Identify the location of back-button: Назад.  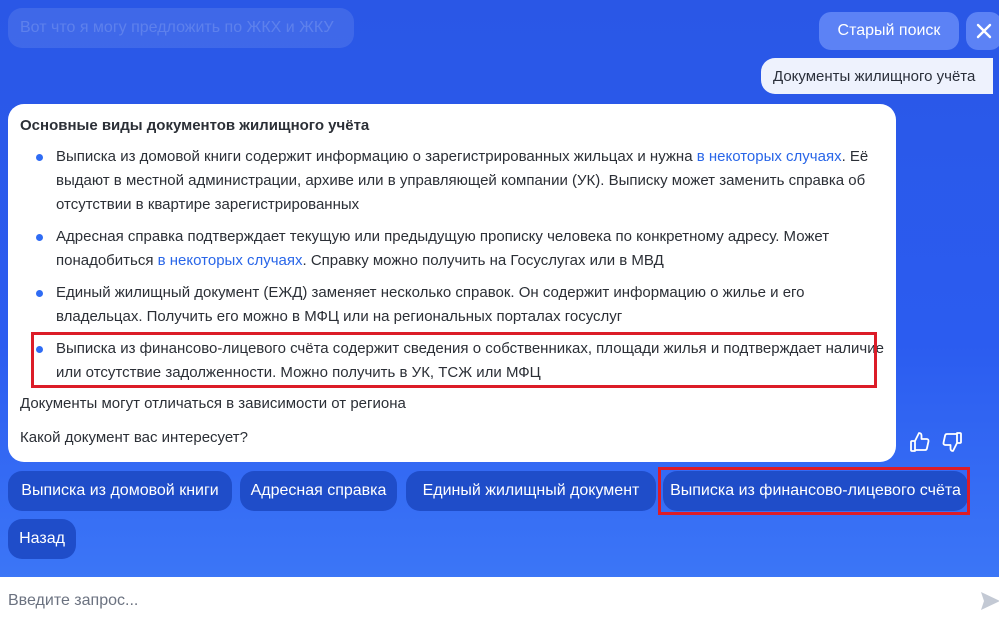
(42, 539).